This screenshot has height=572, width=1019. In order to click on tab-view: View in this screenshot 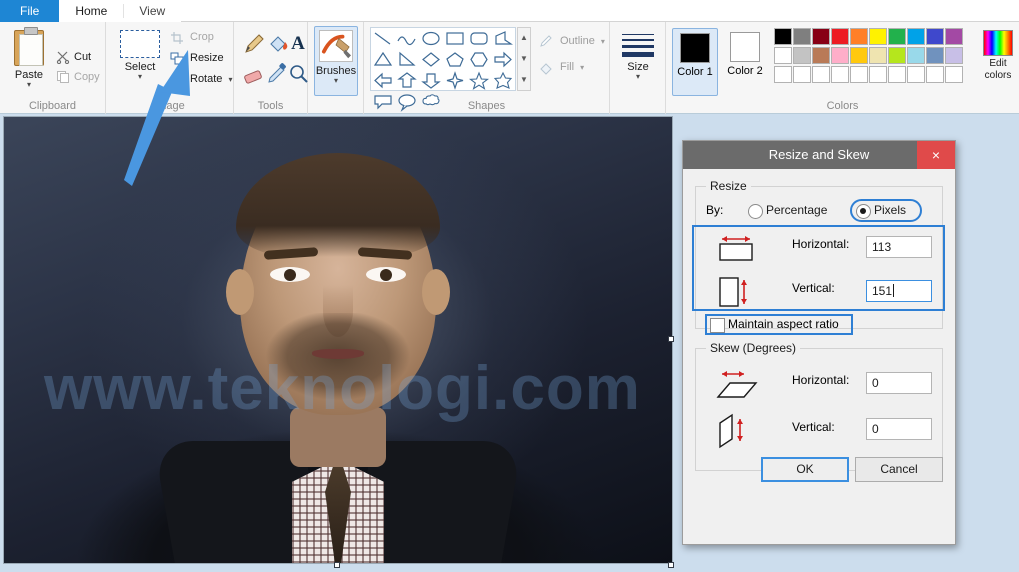, I will do `click(152, 11)`.